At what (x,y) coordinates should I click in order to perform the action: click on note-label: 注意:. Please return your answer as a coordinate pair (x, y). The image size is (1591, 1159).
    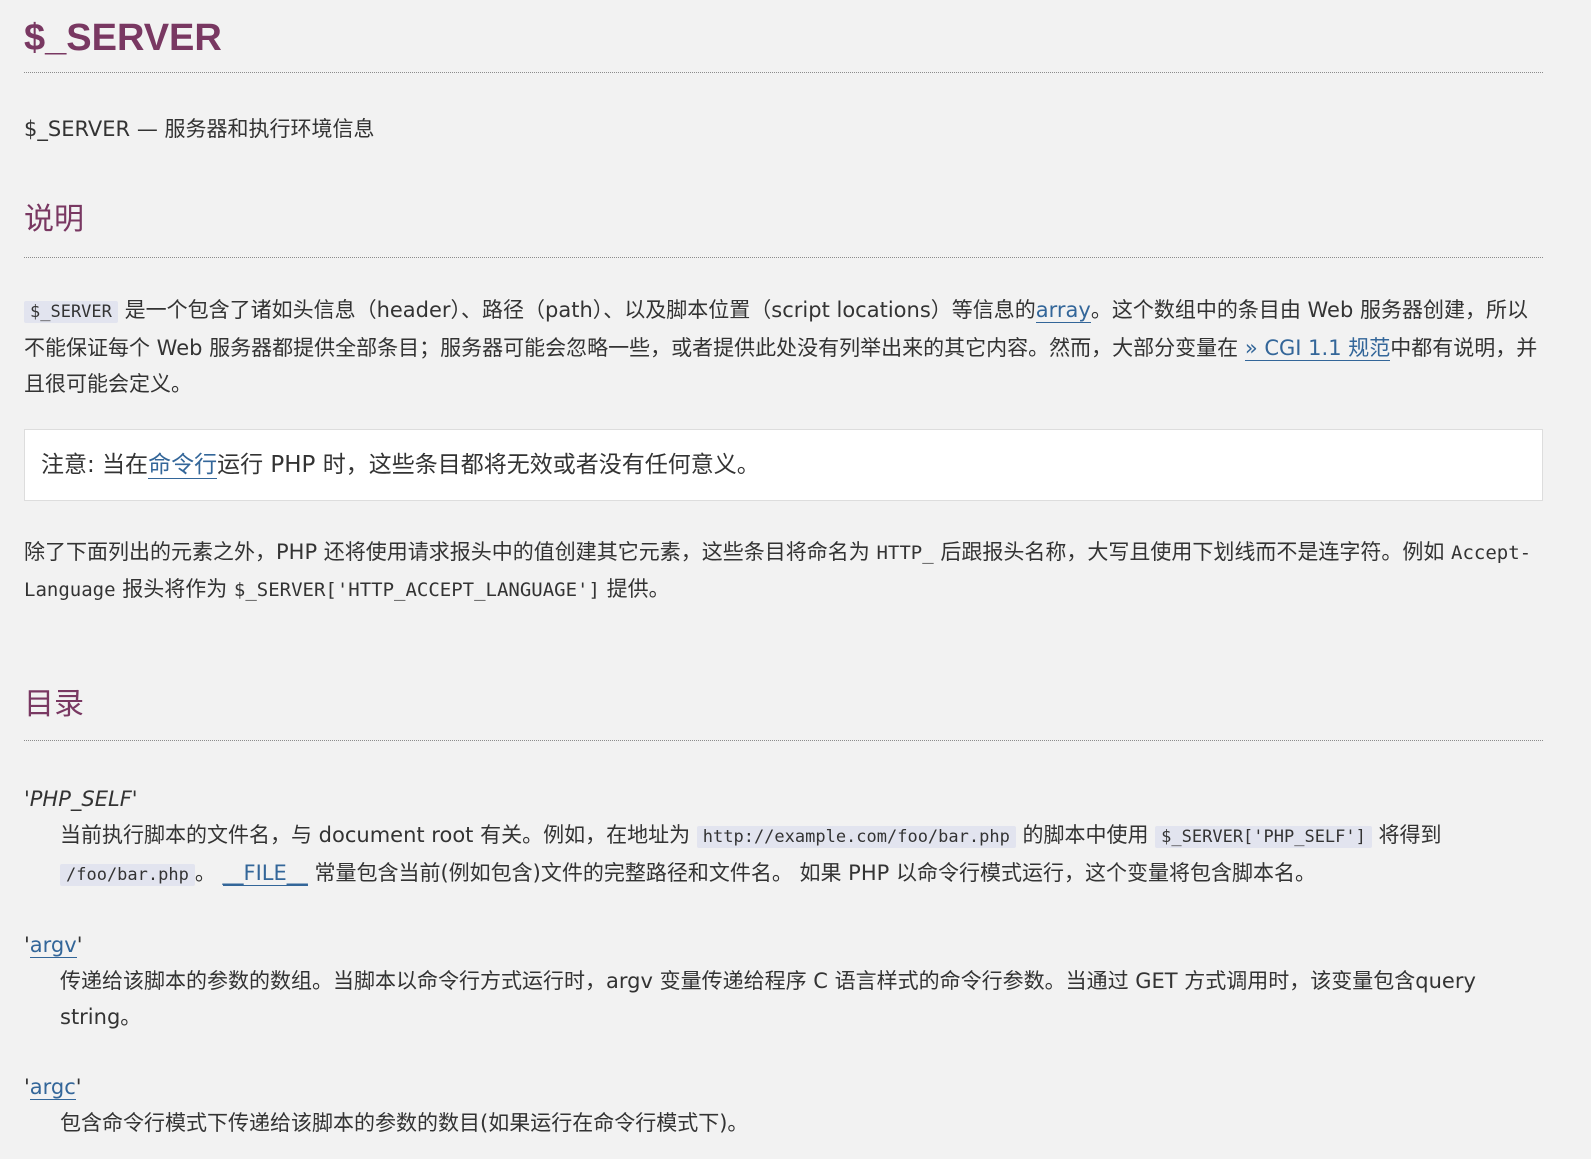
    Looking at the image, I should click on (68, 465).